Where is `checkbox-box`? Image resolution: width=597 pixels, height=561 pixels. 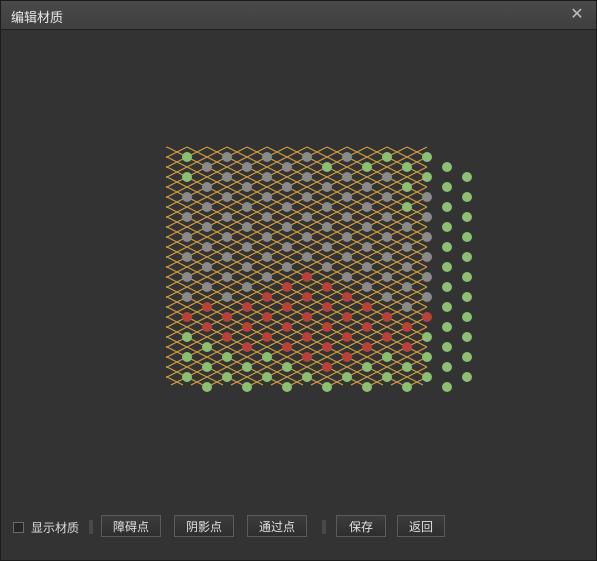
checkbox-box is located at coordinates (18, 527).